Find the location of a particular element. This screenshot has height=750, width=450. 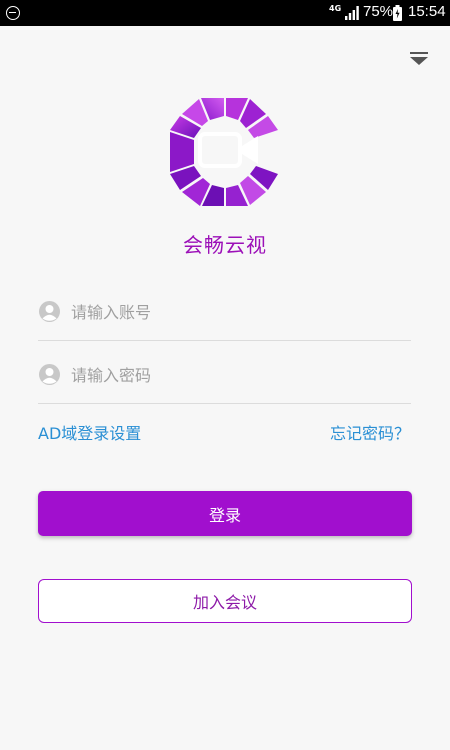

account-field is located at coordinates (224, 310).